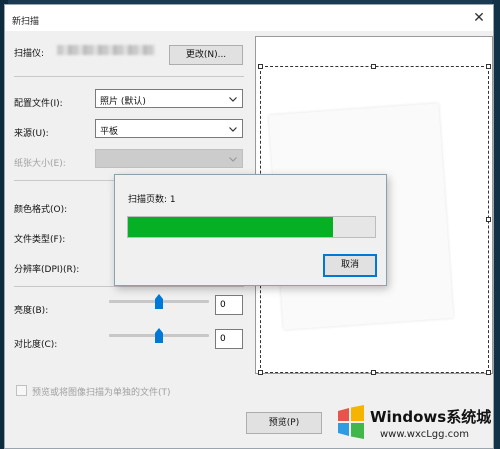  I want to click on source-select: 平板, so click(169, 128).